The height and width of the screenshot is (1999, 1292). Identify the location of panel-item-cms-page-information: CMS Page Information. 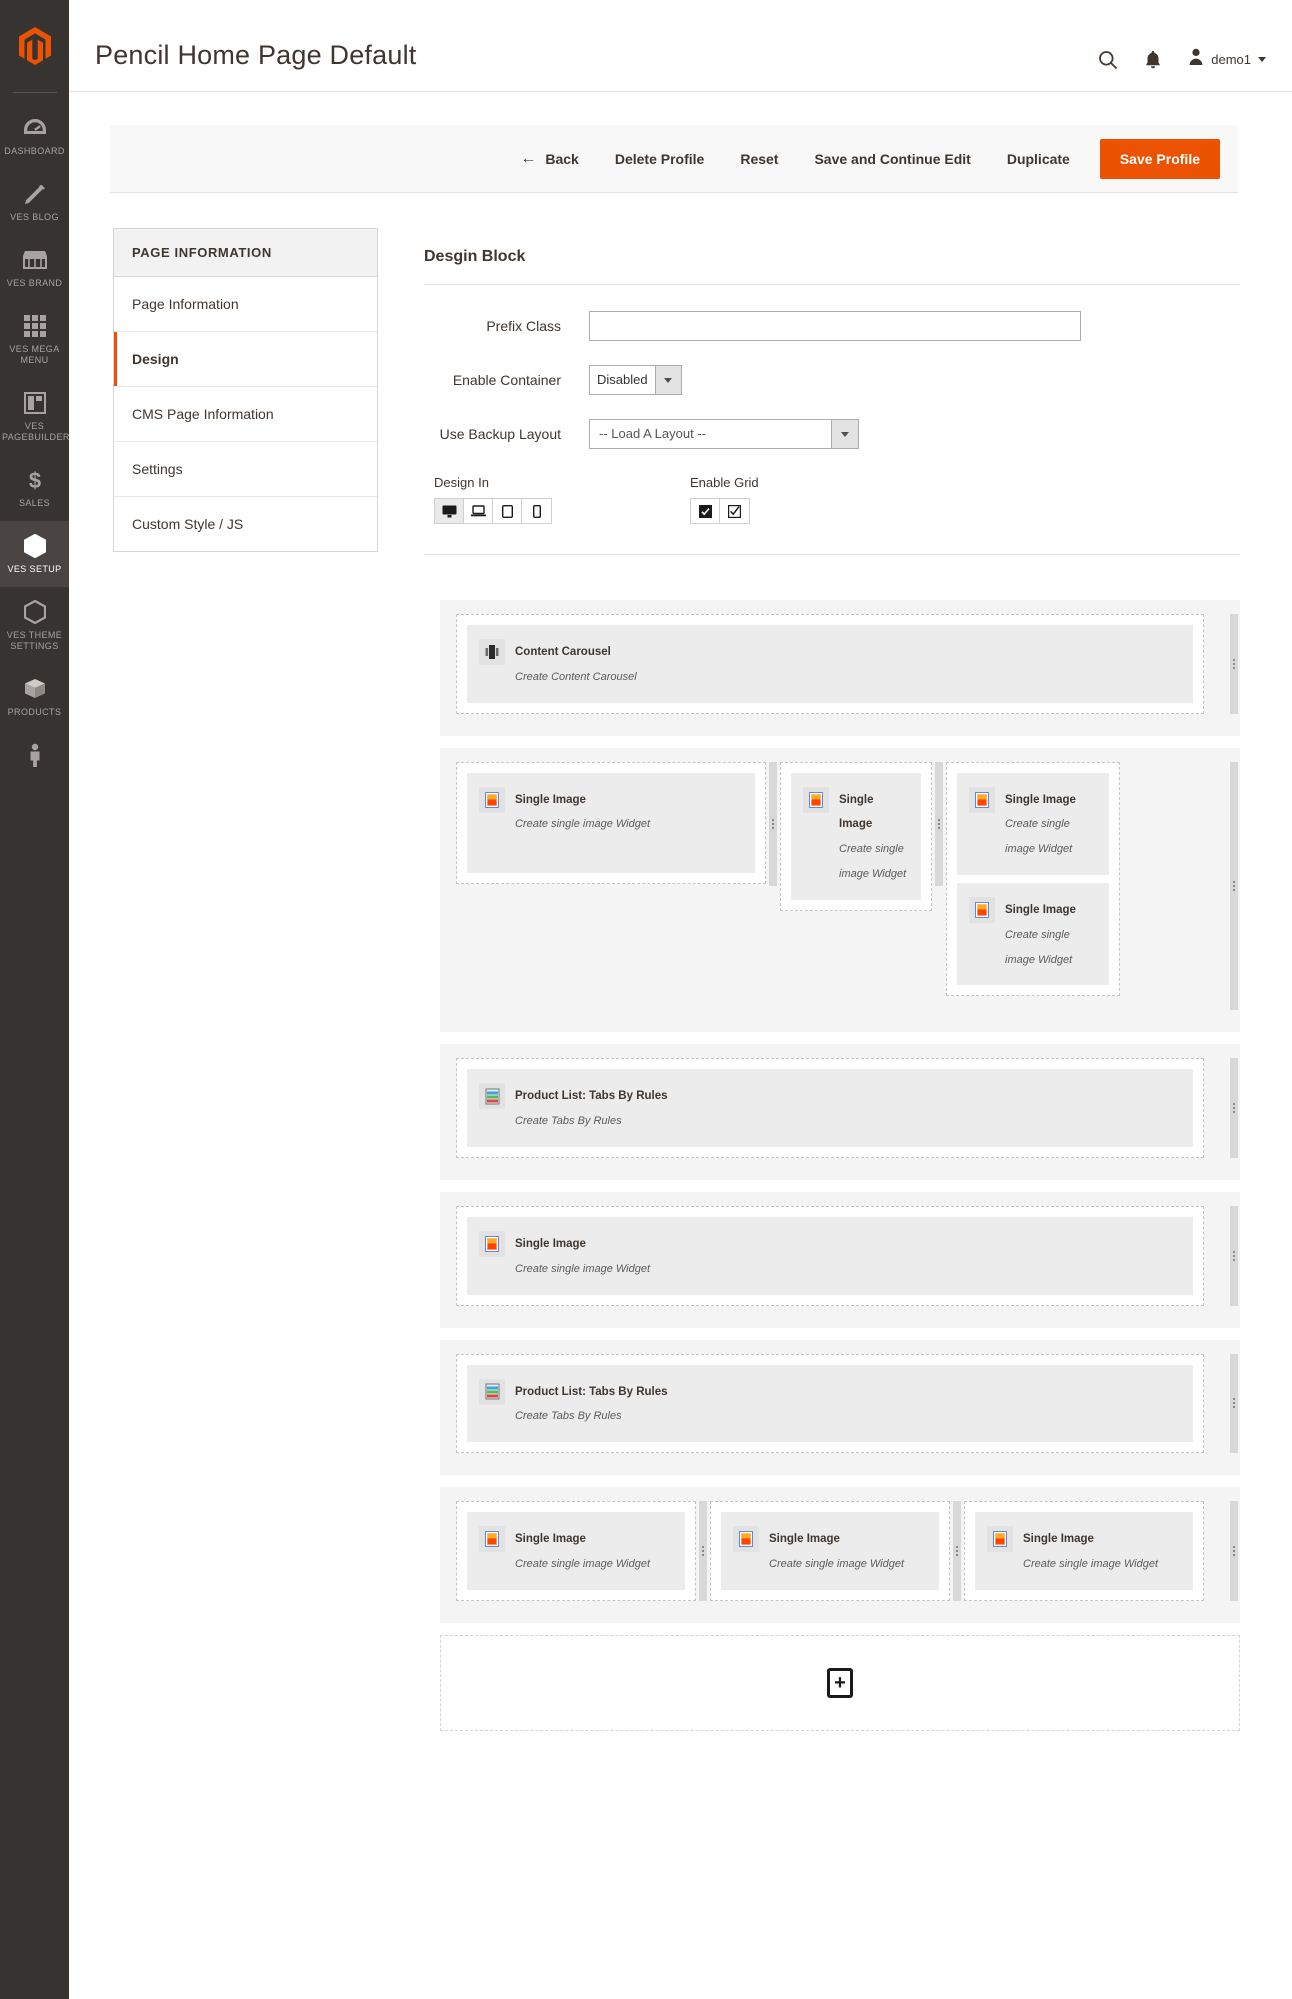
(245, 414).